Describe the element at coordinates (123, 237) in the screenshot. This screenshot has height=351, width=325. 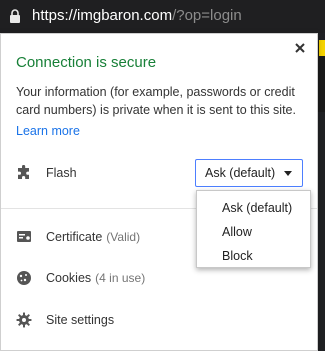
I see `certificate-status: (Valid)` at that location.